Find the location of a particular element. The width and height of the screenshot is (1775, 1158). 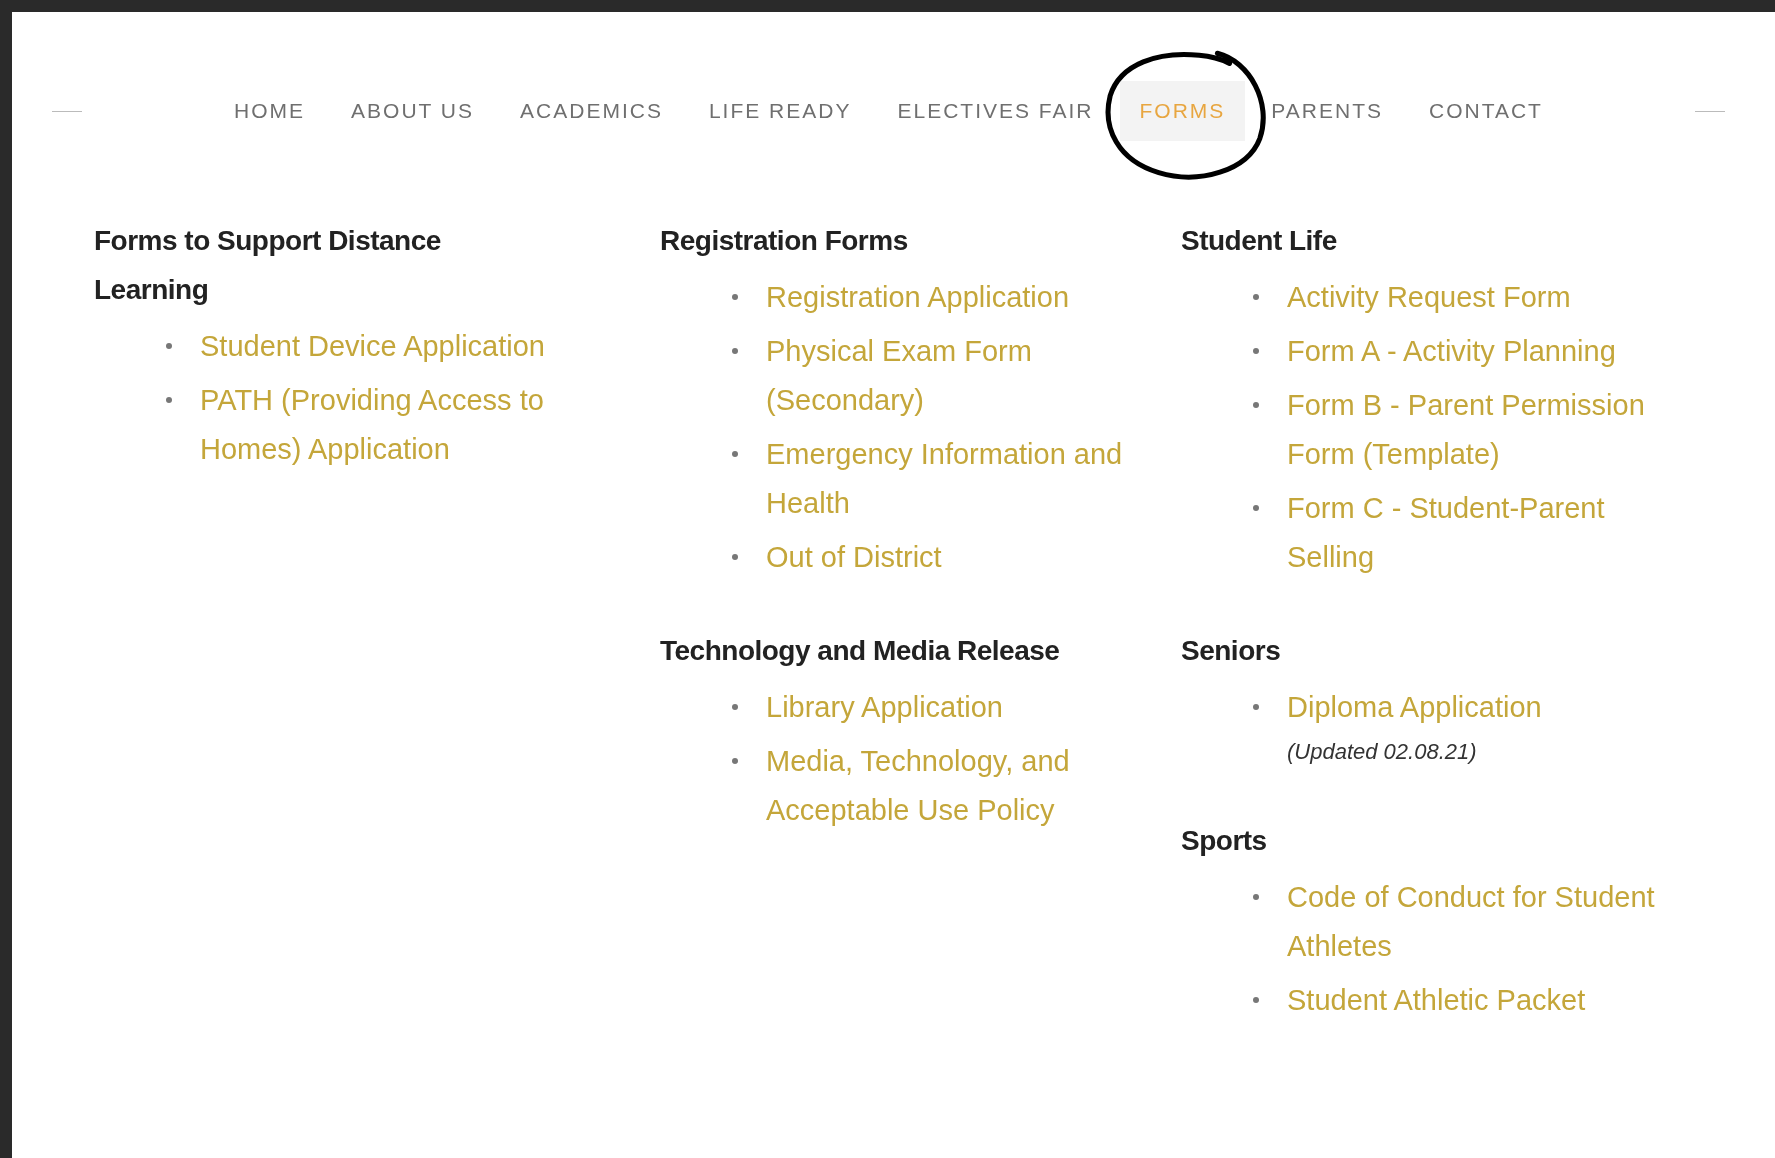

form-link: PATH (Providing Access to Homes) Application is located at coordinates (405, 425).